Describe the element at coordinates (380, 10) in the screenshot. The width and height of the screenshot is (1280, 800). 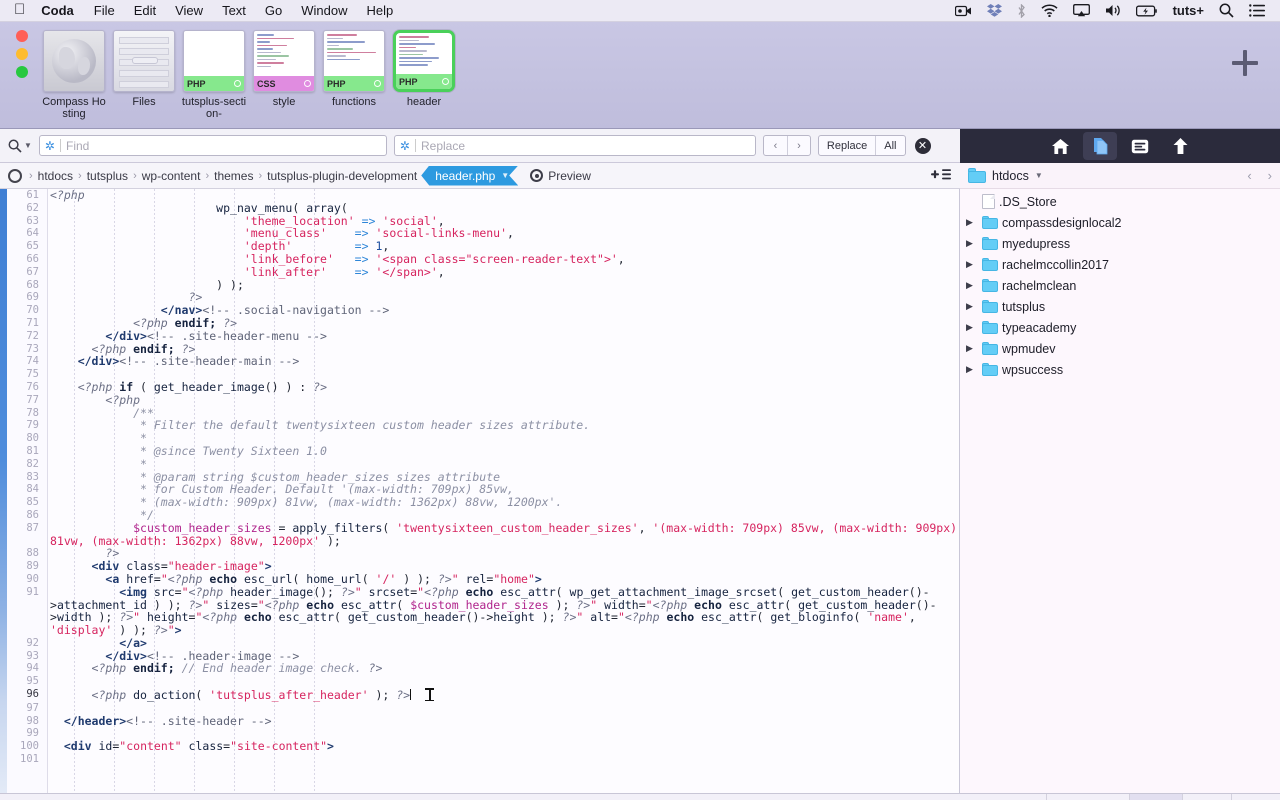
I see `menu-item-help: Help` at that location.